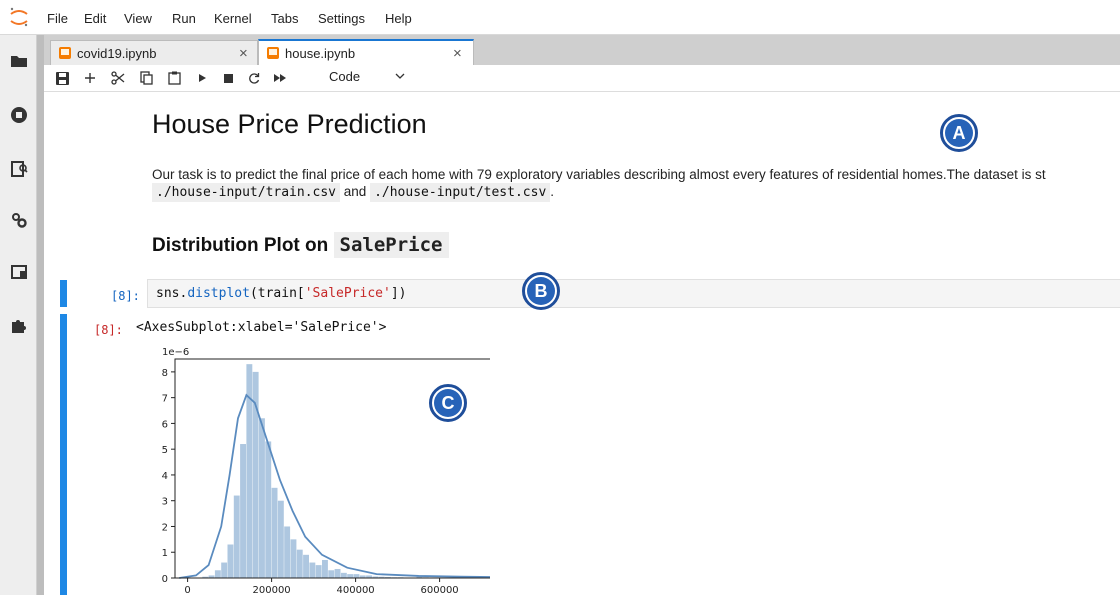 The image size is (1120, 595). What do you see at coordinates (65, 53) in the screenshot?
I see `notebook-icon` at bounding box center [65, 53].